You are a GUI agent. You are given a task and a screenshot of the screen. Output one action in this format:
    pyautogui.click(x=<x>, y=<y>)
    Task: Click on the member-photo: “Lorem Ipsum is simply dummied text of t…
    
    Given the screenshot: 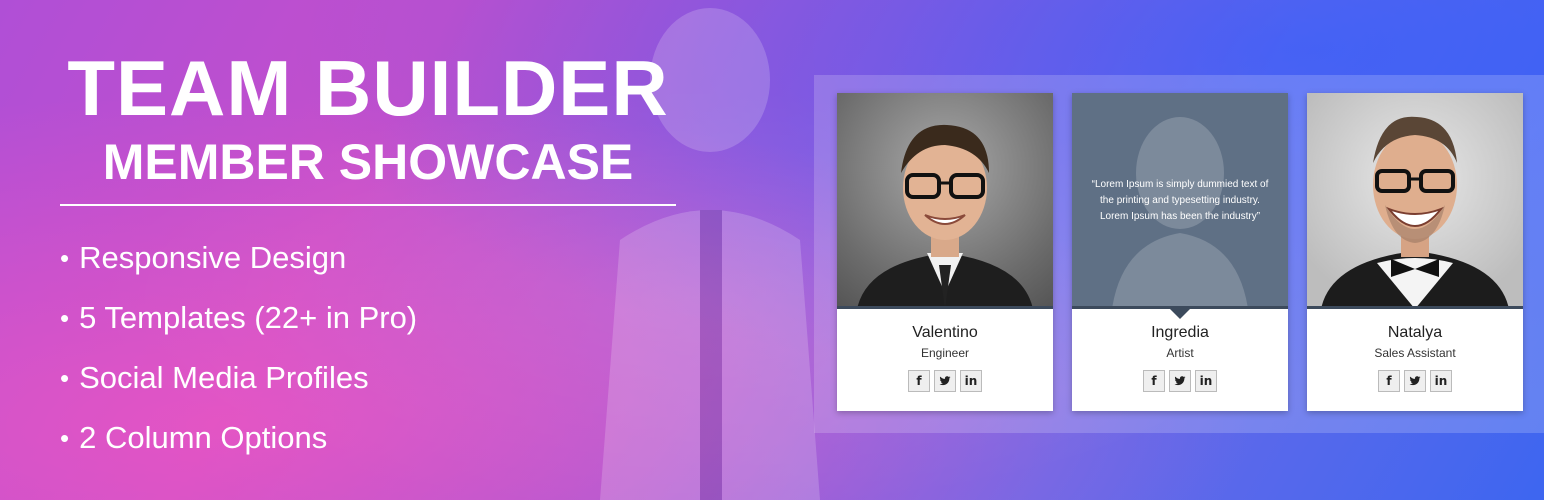 What is the action you would take?
    pyautogui.click(x=1180, y=201)
    